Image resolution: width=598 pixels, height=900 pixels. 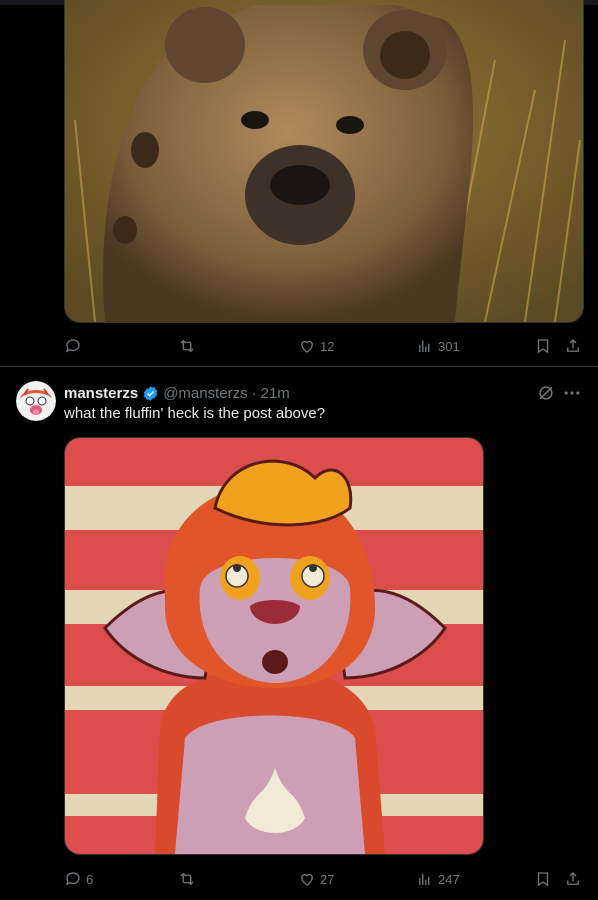 I want to click on verified-badge-icon, so click(x=150, y=393).